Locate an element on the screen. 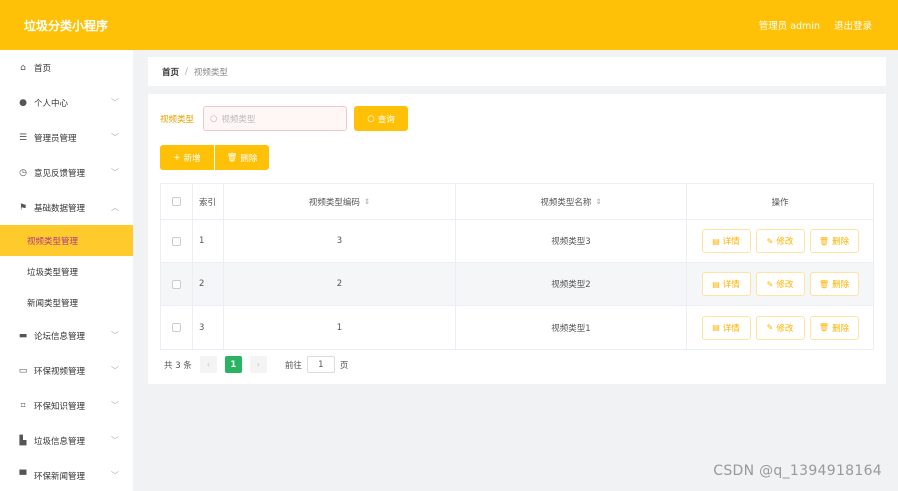  table-row: 1 3 视频类型3 ▤ 详情 ✎ 修改 🗑 删除 is located at coordinates (517, 241).